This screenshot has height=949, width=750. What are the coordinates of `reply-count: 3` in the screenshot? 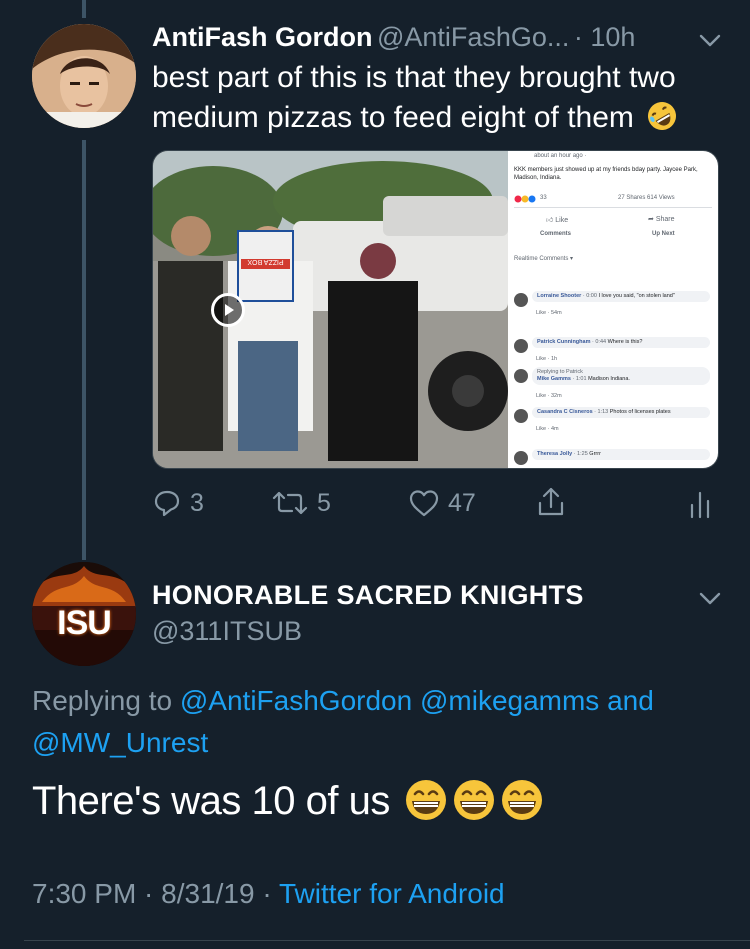 It's located at (197, 503).